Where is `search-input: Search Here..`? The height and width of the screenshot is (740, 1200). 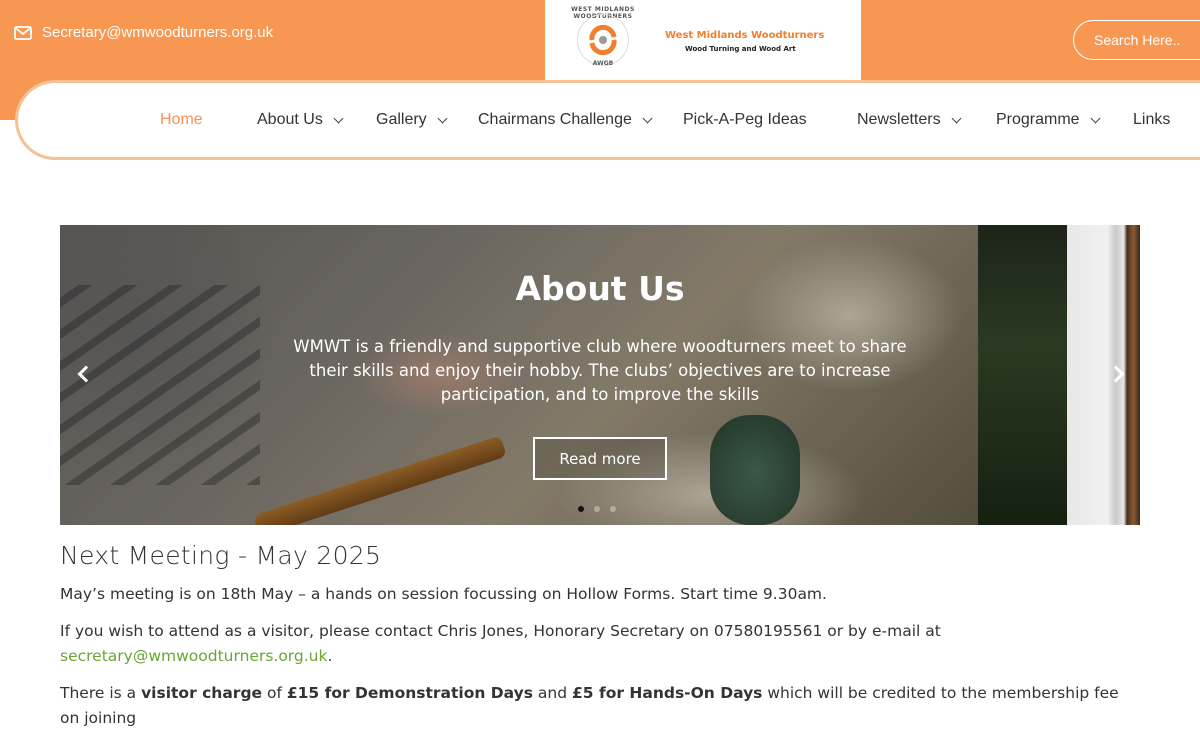 search-input: Search Here.. is located at coordinates (1136, 40).